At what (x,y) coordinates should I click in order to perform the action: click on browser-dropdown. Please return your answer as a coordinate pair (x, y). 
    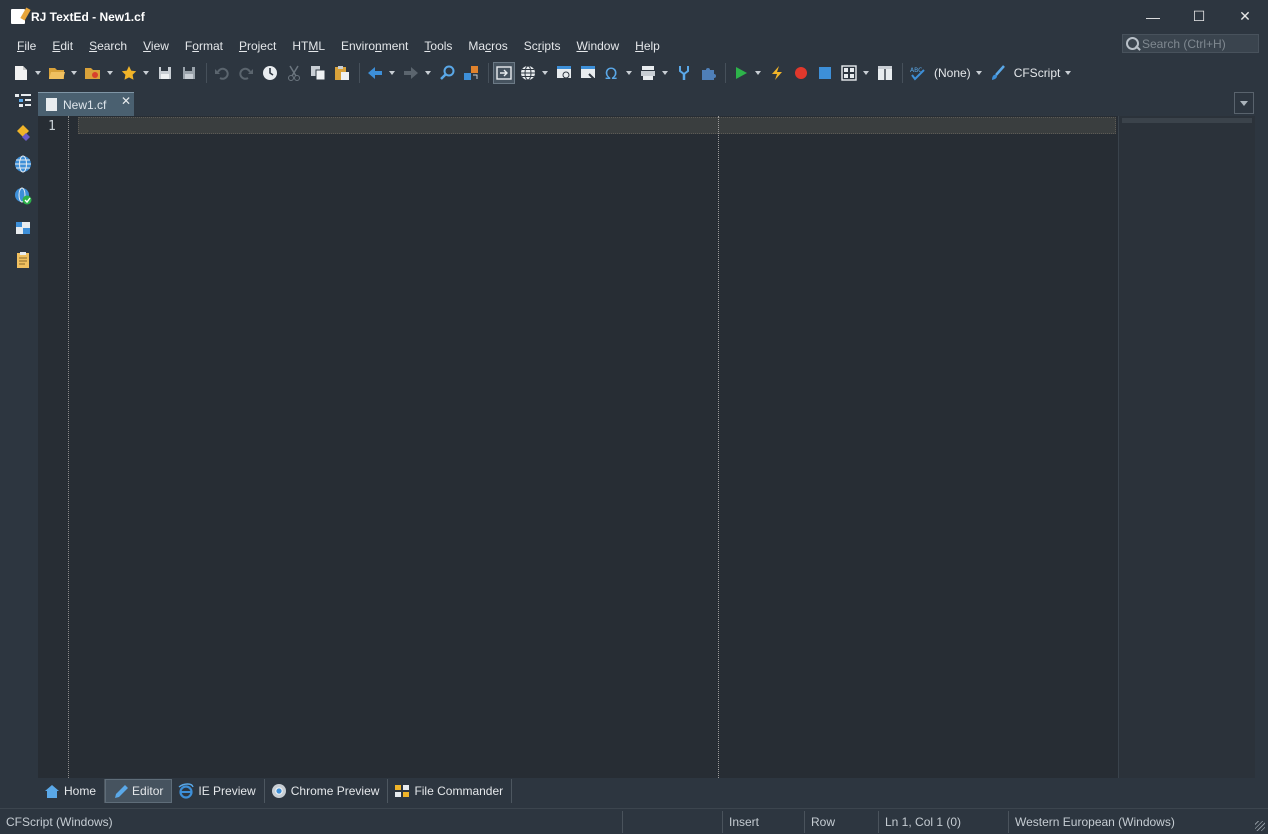
    Looking at the image, I should click on (545, 73).